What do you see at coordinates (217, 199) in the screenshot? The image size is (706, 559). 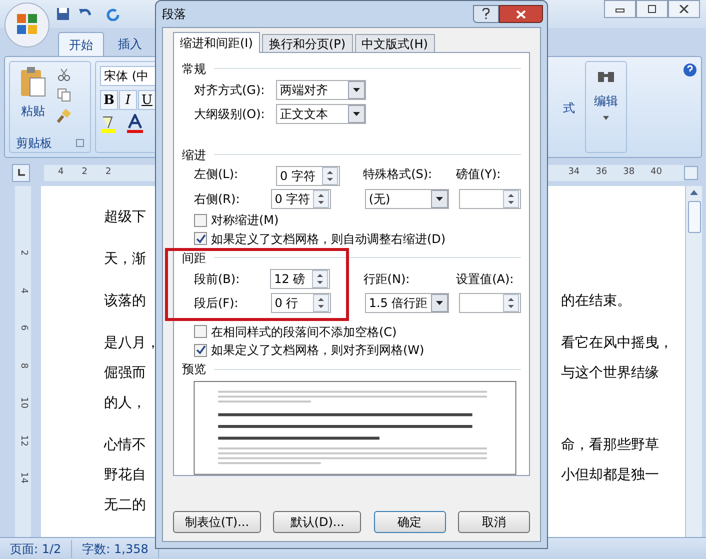 I see `field-label: 右侧(R):` at bounding box center [217, 199].